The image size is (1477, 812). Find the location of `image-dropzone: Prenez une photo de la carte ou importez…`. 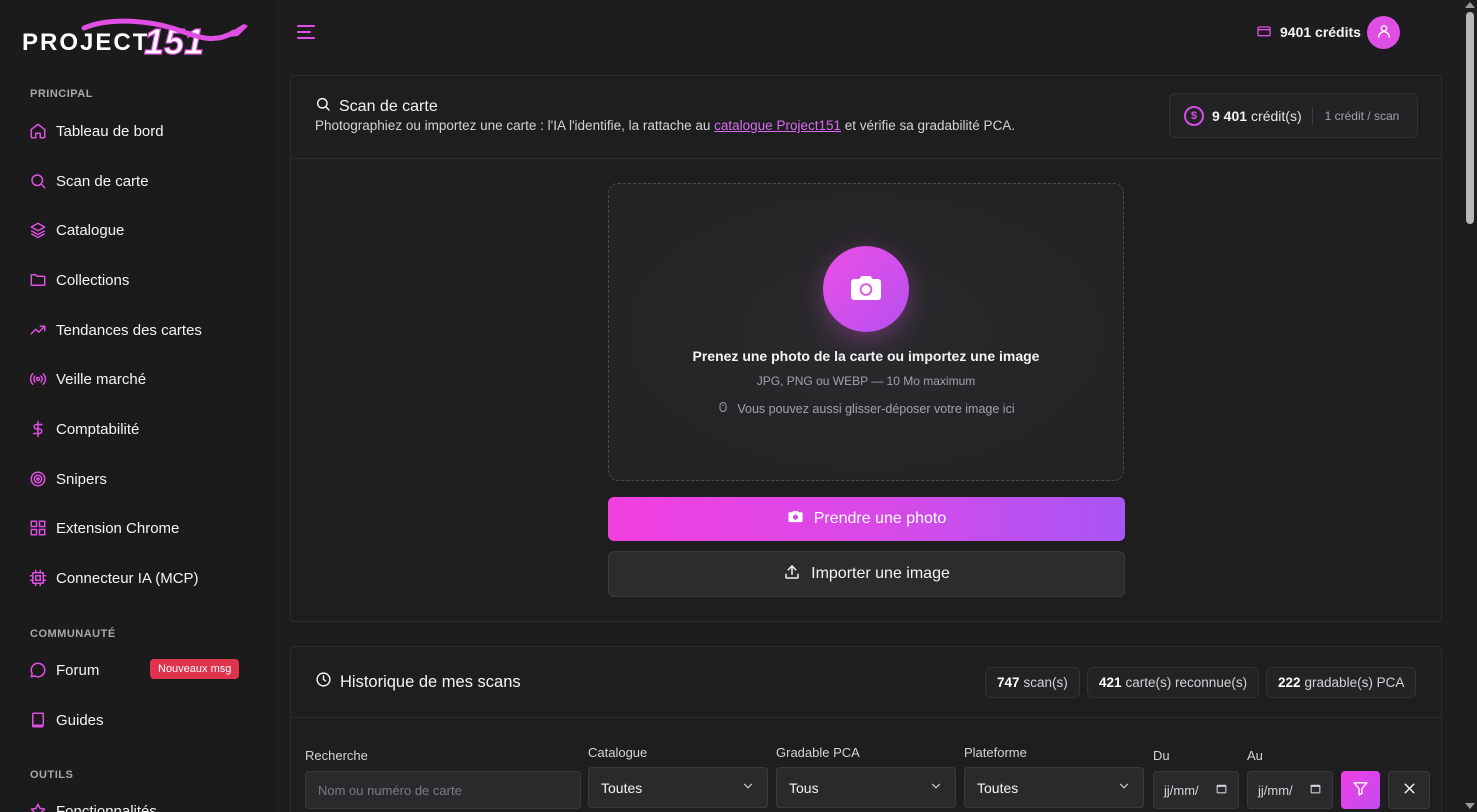

image-dropzone: Prenez une photo de la carte ou importez… is located at coordinates (866, 332).